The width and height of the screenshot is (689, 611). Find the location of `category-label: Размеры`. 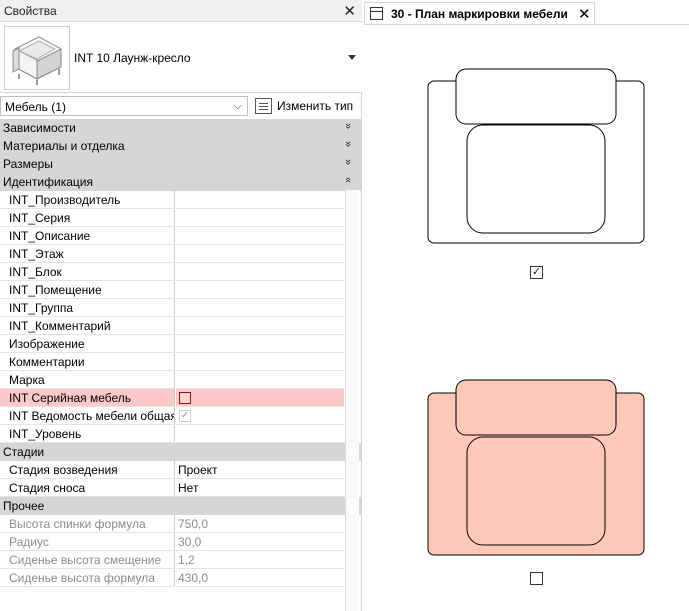

category-label: Размеры is located at coordinates (28, 164).